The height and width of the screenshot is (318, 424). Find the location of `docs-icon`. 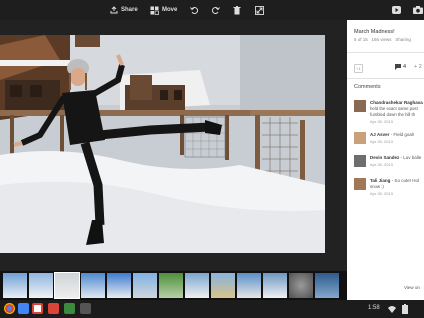

docs-icon is located at coordinates (23, 308).